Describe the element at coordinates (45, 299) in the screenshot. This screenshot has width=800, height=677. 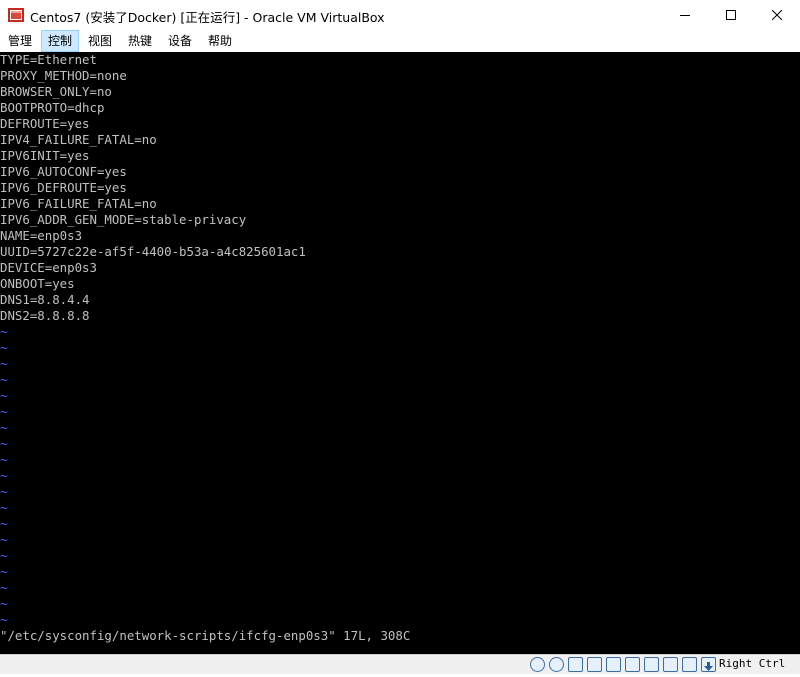
I see `config-line: DNS1=8.8.4.4` at that location.